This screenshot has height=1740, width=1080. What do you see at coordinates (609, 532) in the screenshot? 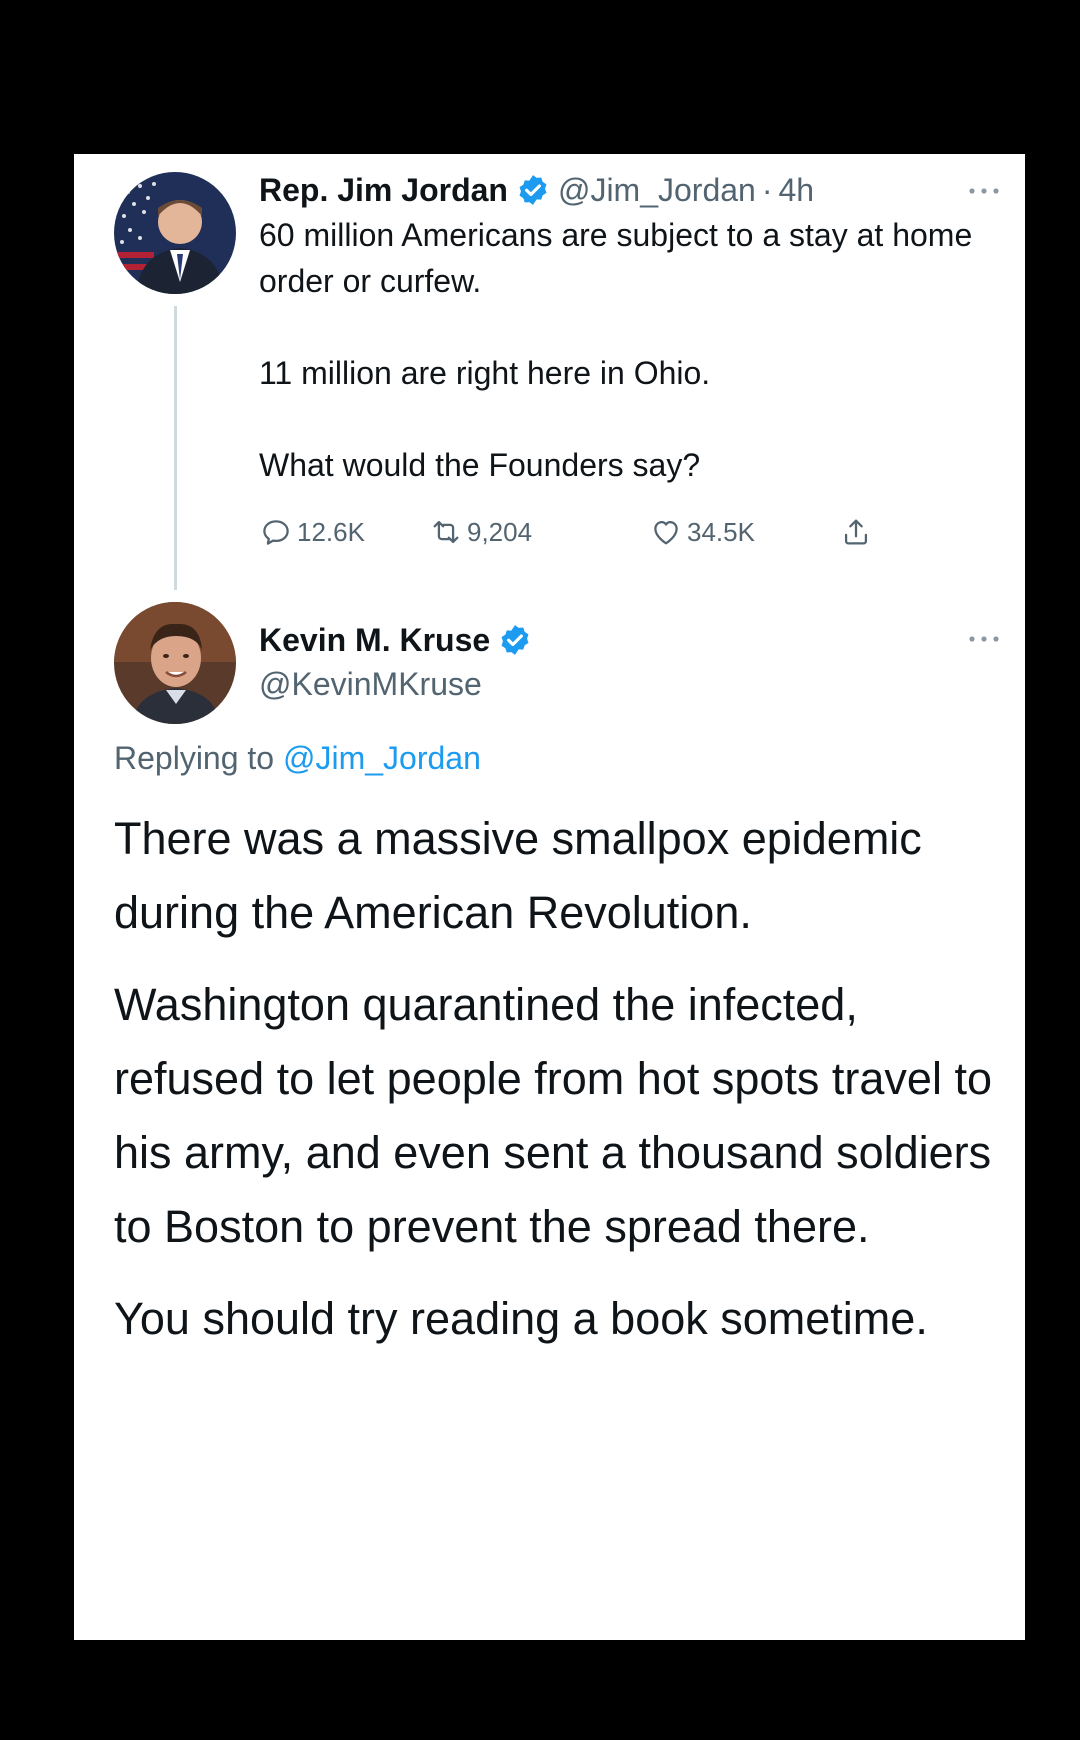
I see `tweet1-action-bar: 12.6K 9,204 34.5K` at bounding box center [609, 532].